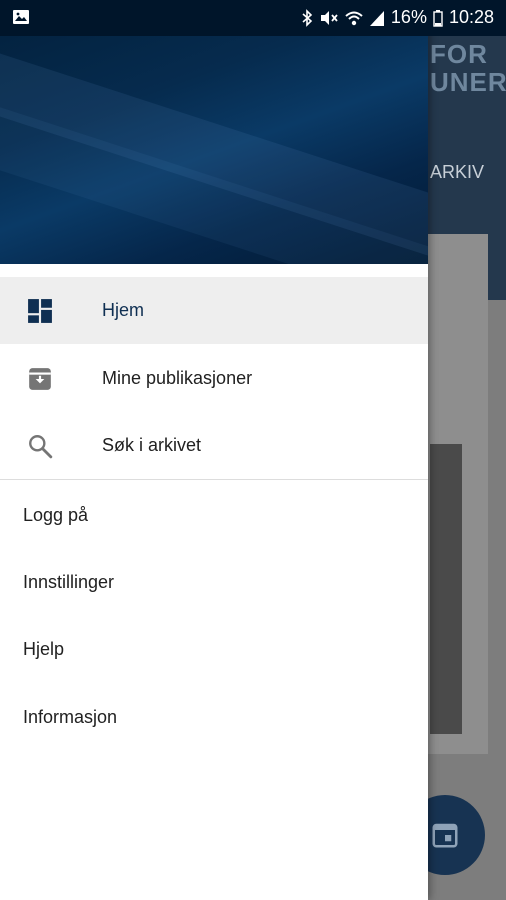 This screenshot has height=900, width=506. Describe the element at coordinates (177, 378) in the screenshot. I see `nav-item-label: Mine publikasjoner` at that location.